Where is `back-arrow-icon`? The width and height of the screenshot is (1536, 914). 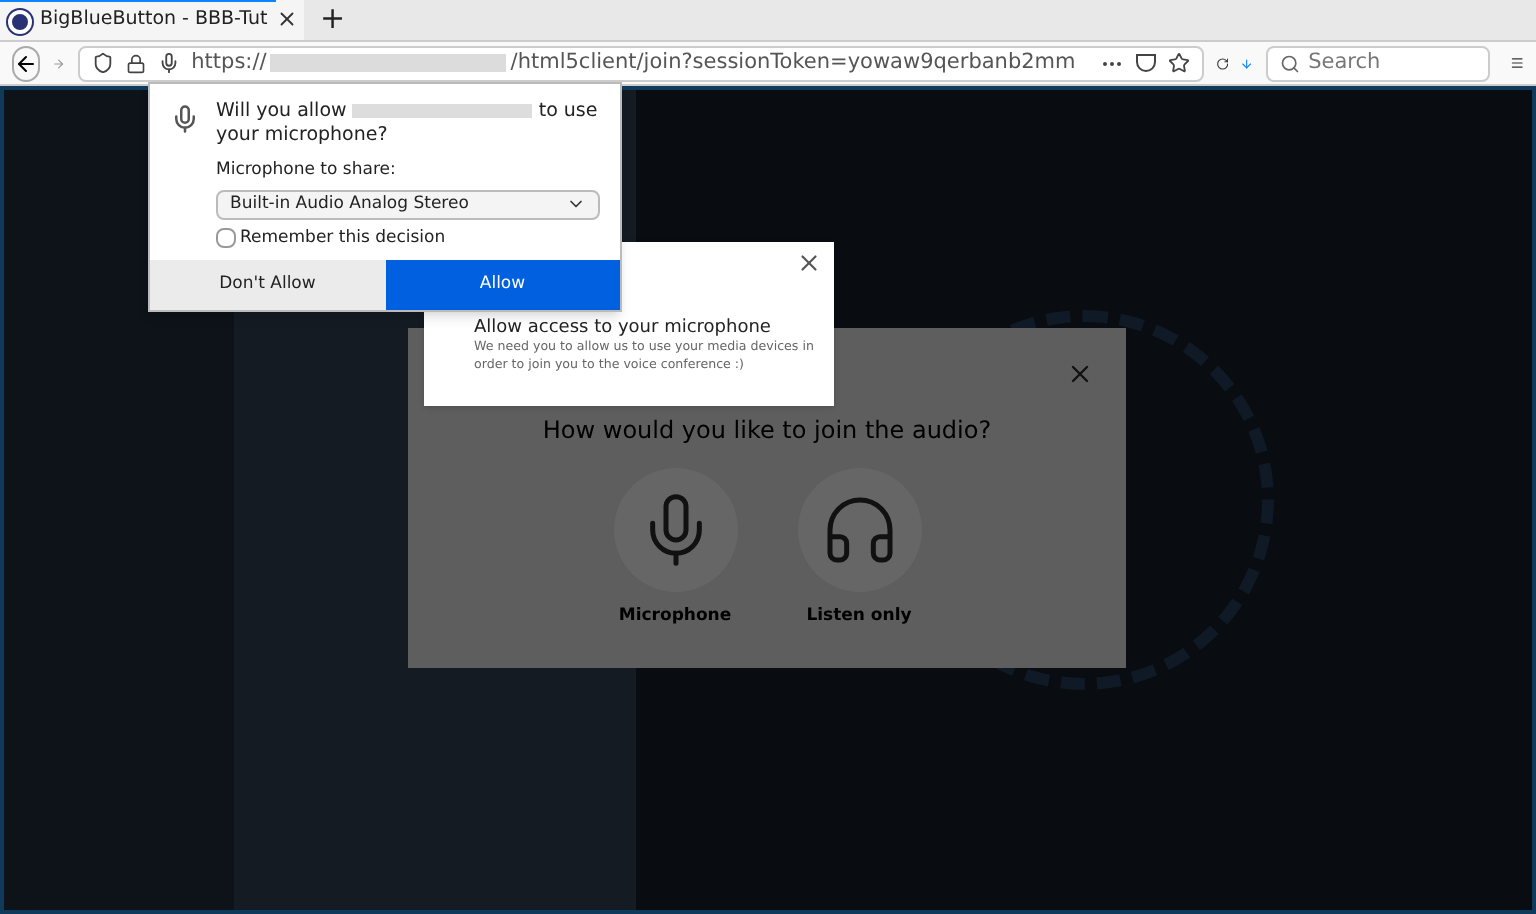
back-arrow-icon is located at coordinates (26, 63).